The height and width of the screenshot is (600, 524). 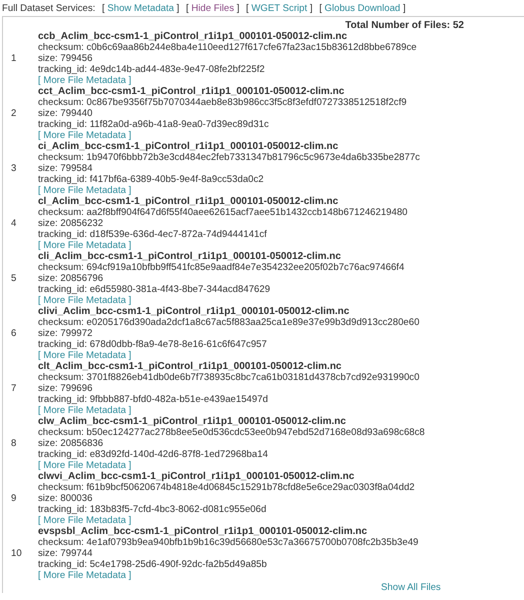 I want to click on size-text: size: 799456, so click(x=66, y=58).